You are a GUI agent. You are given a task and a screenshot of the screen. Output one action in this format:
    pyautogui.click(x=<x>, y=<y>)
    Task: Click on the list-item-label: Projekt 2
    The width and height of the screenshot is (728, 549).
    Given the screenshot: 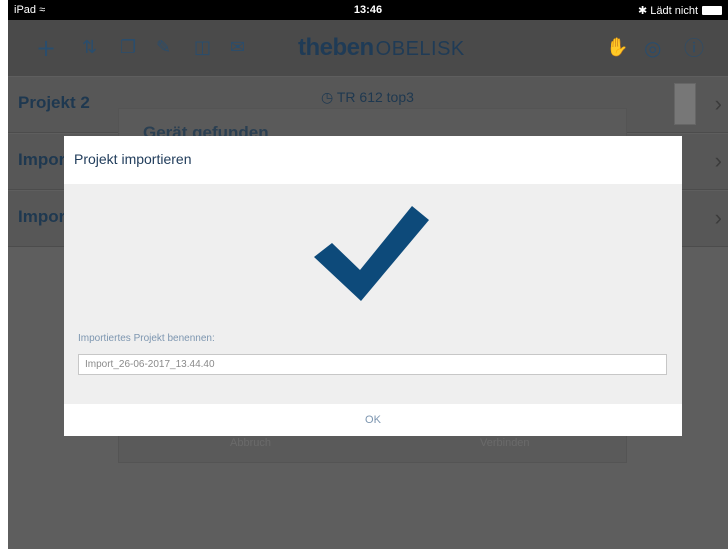 What is the action you would take?
    pyautogui.click(x=54, y=102)
    